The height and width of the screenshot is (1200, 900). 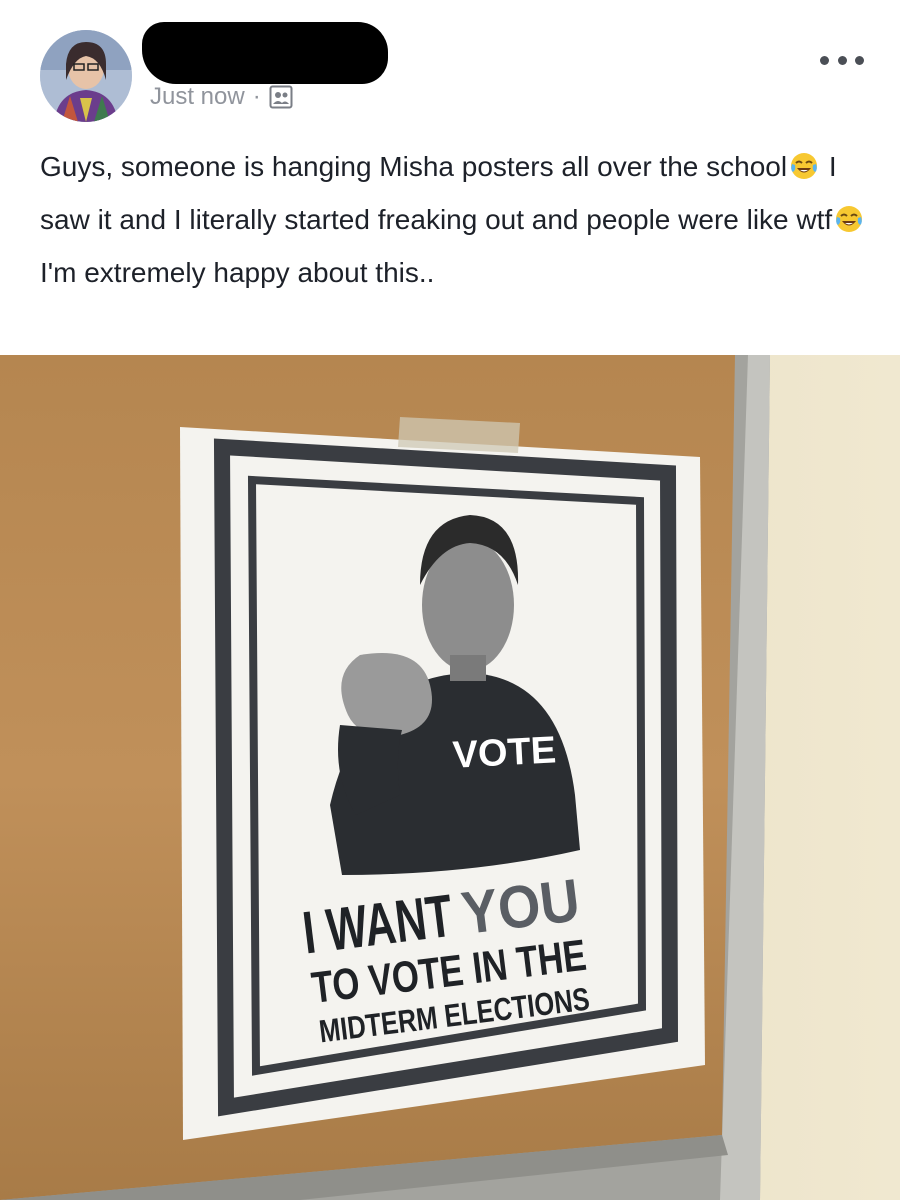 I want to click on redacted-author-name, so click(x=265, y=53).